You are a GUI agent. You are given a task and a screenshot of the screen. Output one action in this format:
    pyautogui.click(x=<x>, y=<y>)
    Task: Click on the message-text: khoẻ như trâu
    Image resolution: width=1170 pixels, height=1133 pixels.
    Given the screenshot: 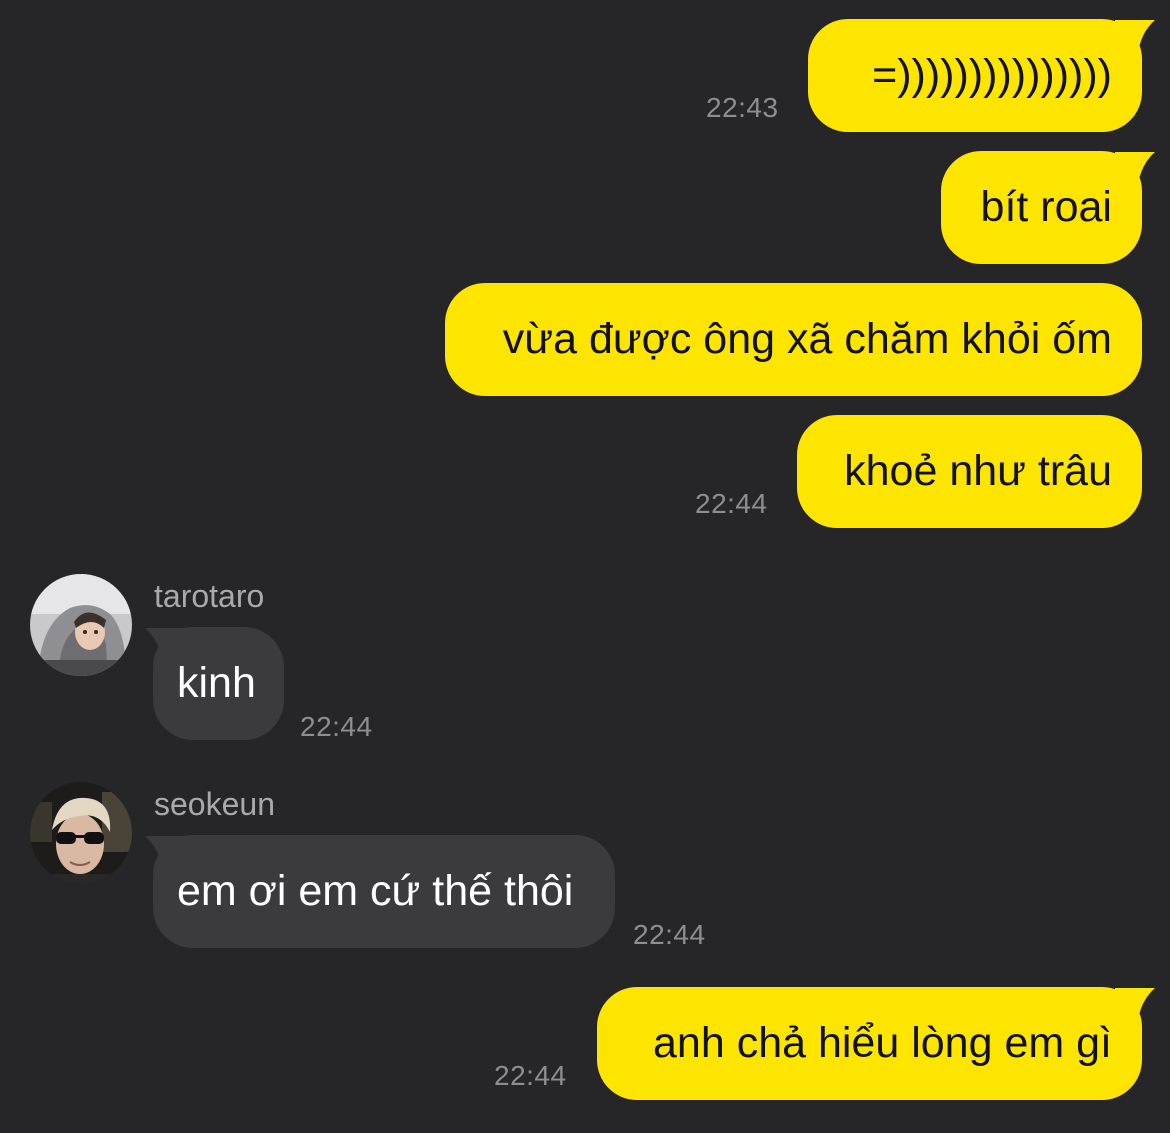 What is the action you would take?
    pyautogui.click(x=978, y=471)
    